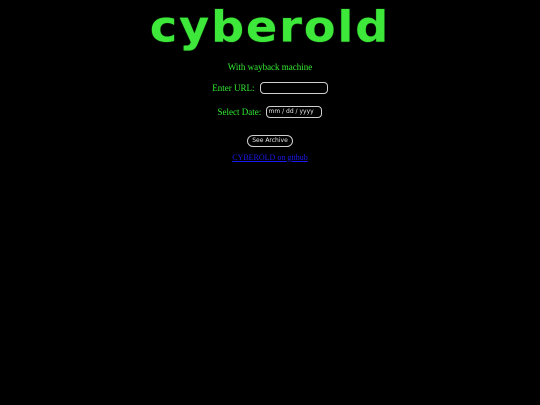 This screenshot has height=405, width=540. What do you see at coordinates (294, 112) in the screenshot?
I see `date-input: mm / dd / yyyy` at bounding box center [294, 112].